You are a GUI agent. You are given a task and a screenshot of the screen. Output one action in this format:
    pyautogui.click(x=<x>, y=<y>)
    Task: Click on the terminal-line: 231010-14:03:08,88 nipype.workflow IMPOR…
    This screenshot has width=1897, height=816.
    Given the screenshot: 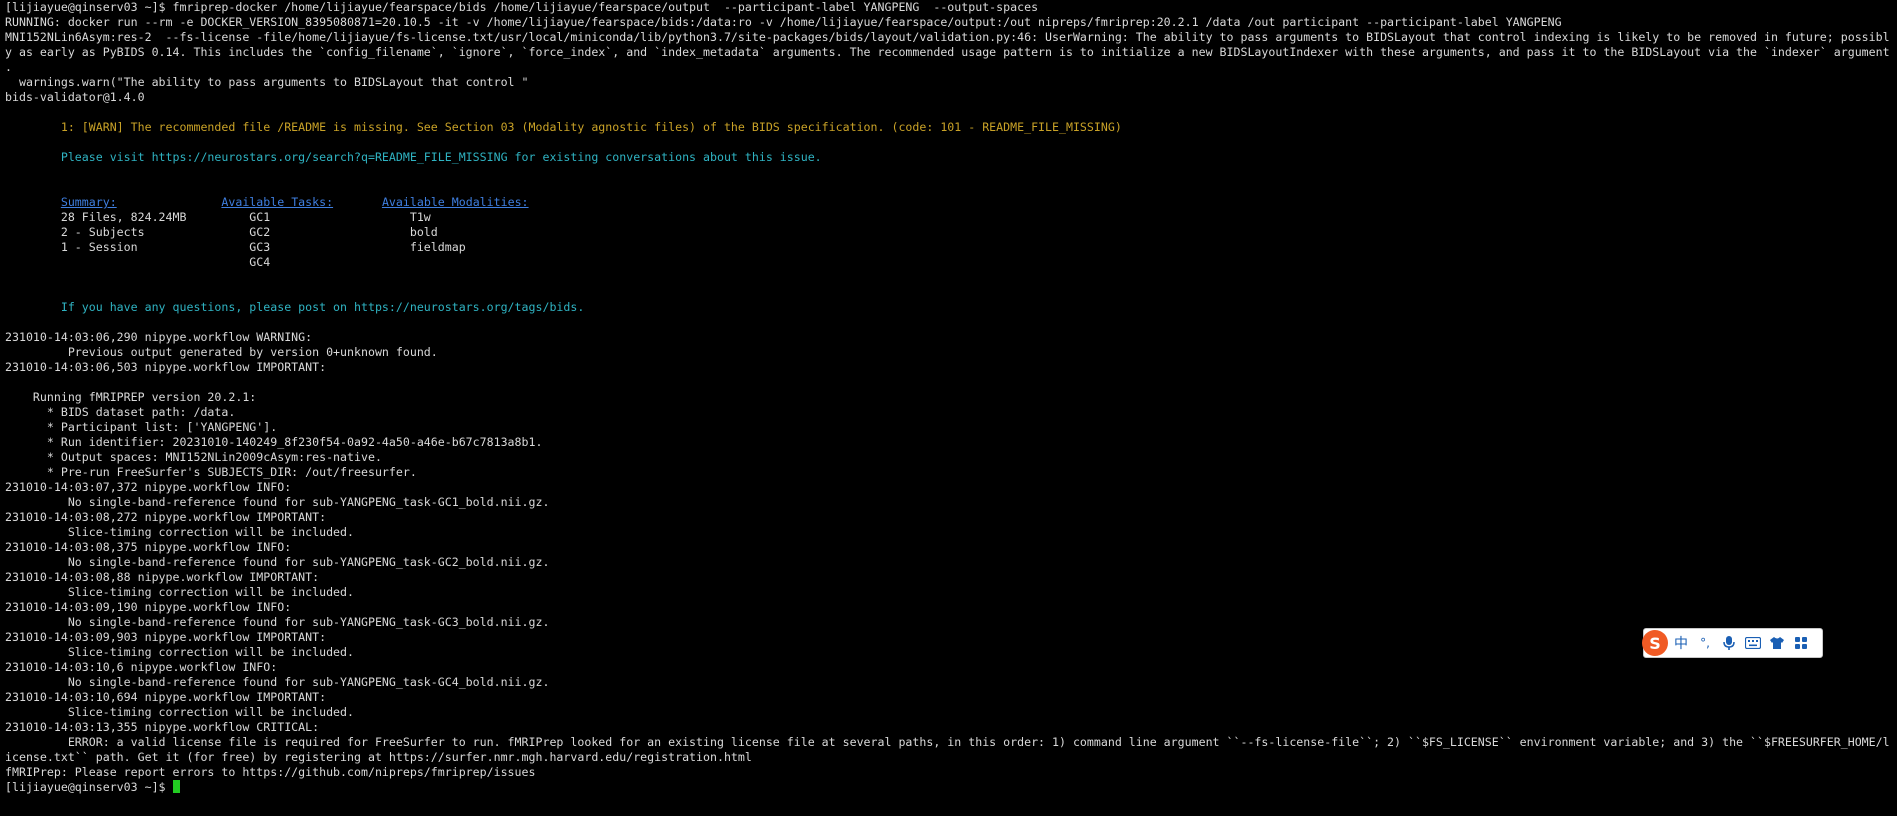 What is the action you would take?
    pyautogui.click(x=950, y=577)
    